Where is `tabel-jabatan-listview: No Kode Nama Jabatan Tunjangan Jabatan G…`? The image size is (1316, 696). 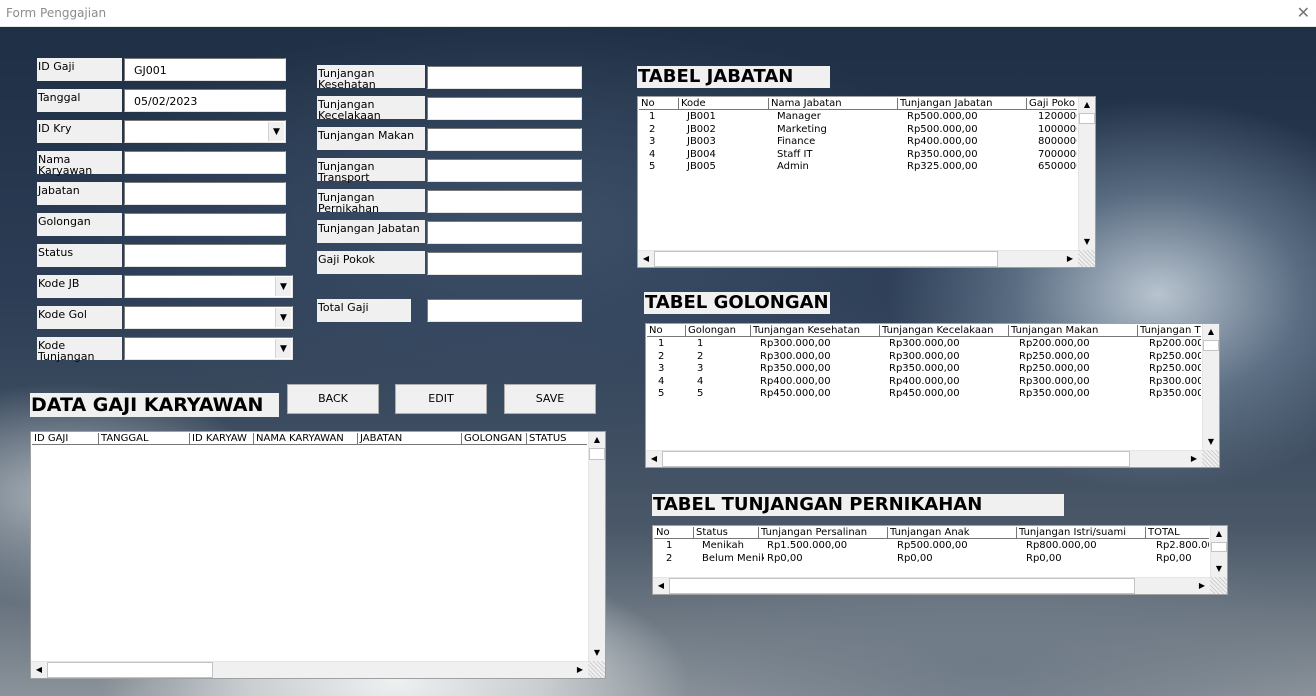 tabel-jabatan-listview: No Kode Nama Jabatan Tunjangan Jabatan G… is located at coordinates (866, 182).